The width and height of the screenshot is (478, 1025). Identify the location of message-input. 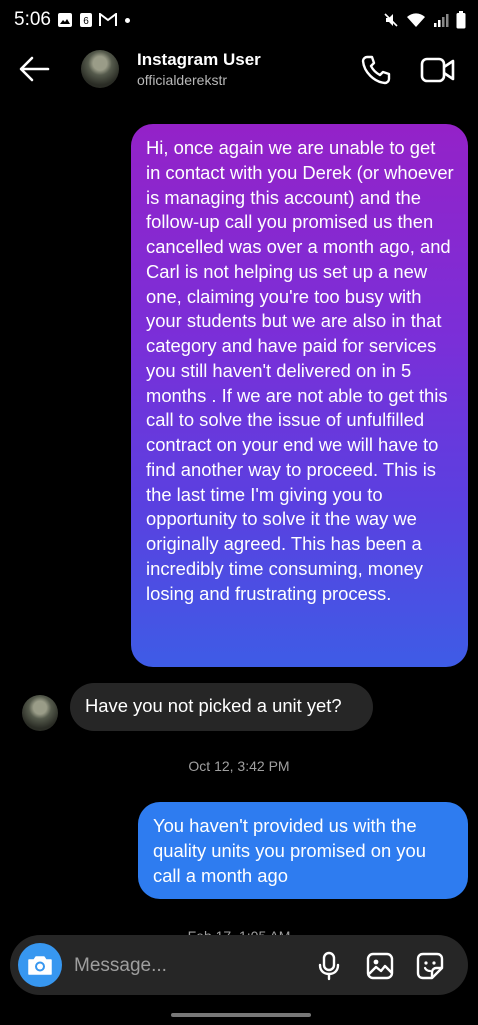
(184, 966).